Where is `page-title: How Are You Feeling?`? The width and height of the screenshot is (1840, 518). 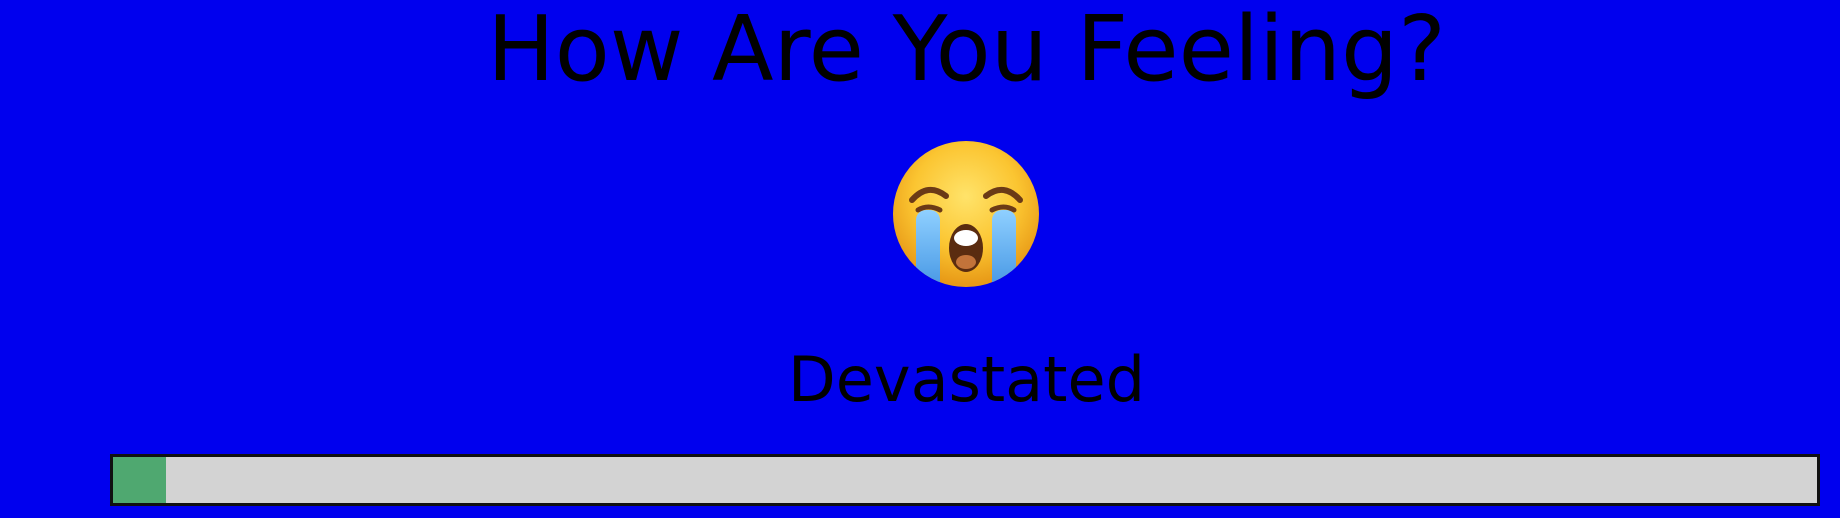 page-title: How Are You Feeling? is located at coordinates (966, 51).